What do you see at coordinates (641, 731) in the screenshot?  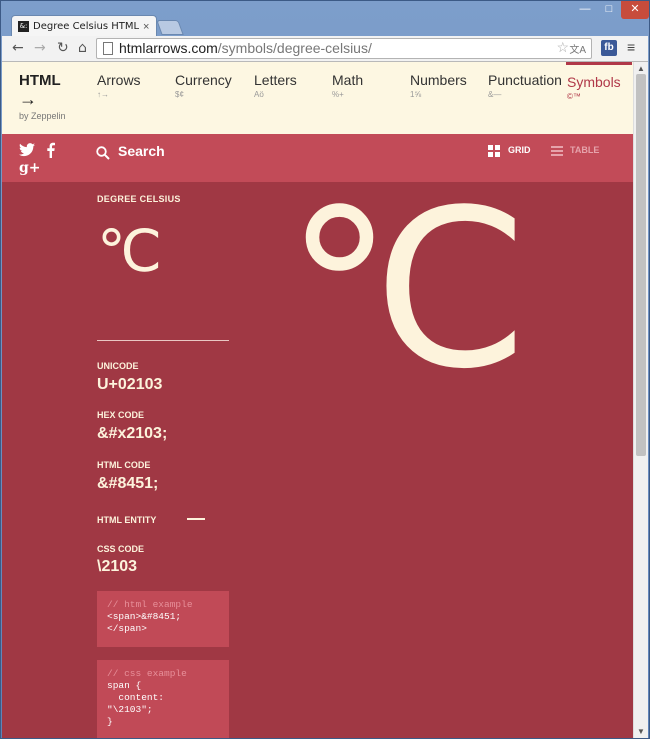 I see `scroll-down-icon: ▼` at bounding box center [641, 731].